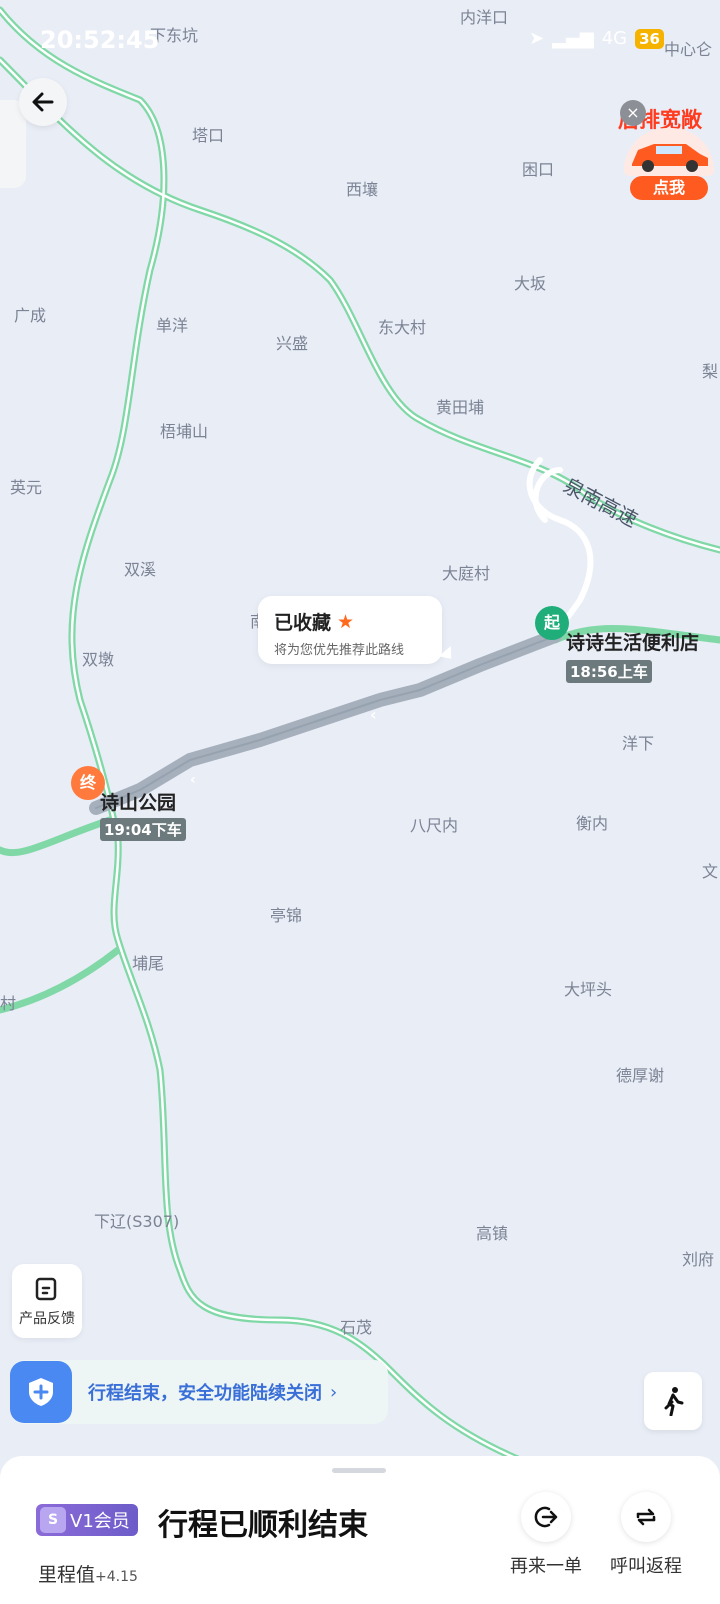 The image size is (720, 1604). Describe the element at coordinates (460, 407) in the screenshot. I see `place-label: 黄田埔` at that location.